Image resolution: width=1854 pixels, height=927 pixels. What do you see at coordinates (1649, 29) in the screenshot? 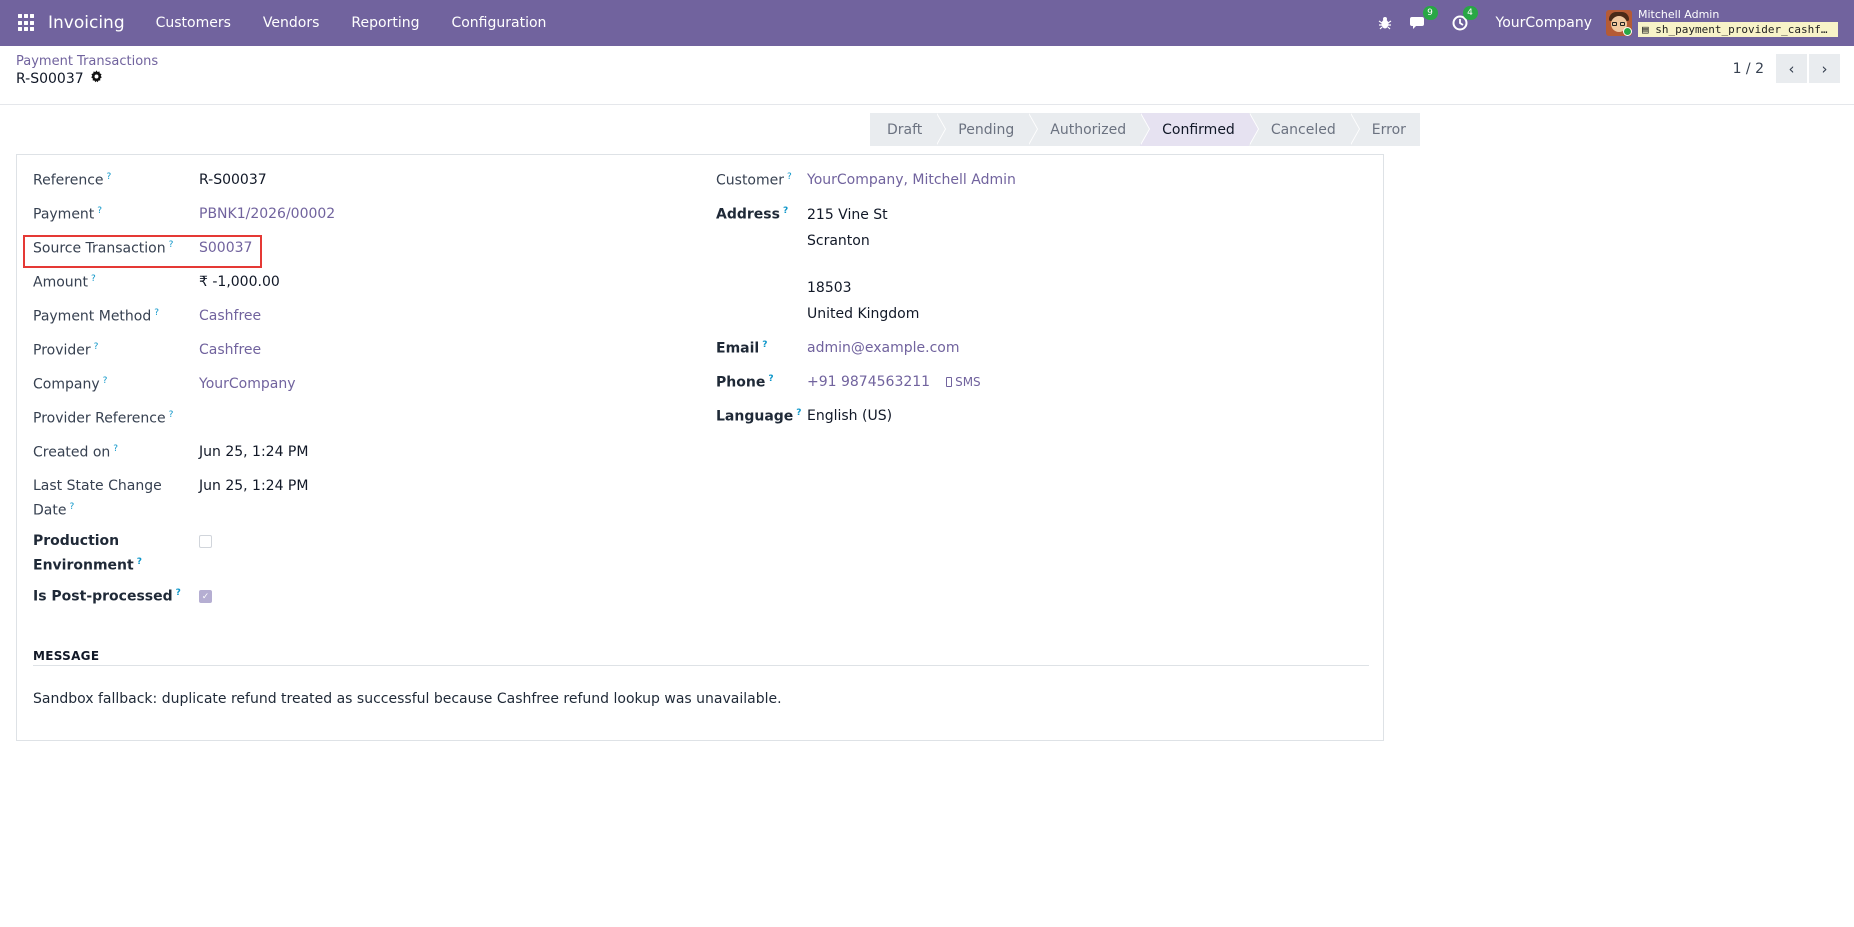
I see `database-icon: ▤` at bounding box center [1649, 29].